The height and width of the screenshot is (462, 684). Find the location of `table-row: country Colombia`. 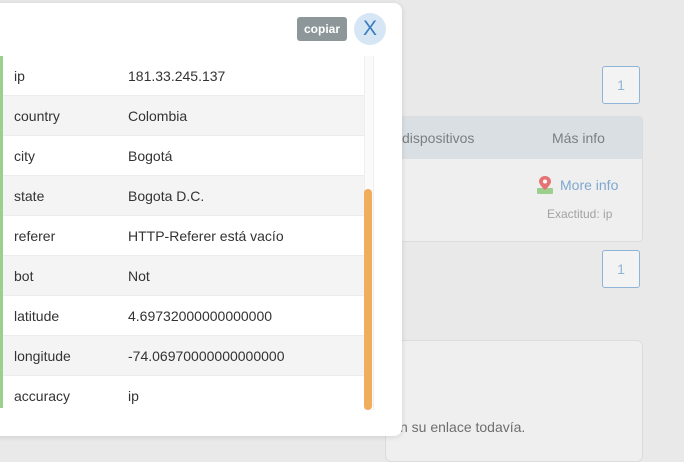

table-row: country Colombia is located at coordinates (188, 116).